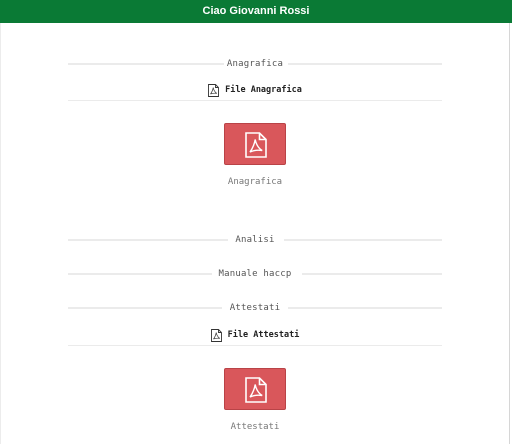 The image size is (512, 444). I want to click on section-title: Manuale haccp, so click(255, 274).